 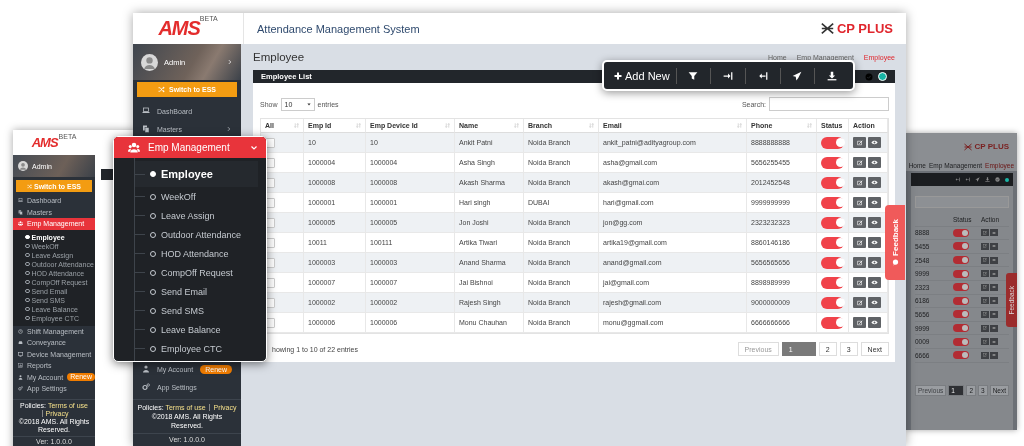 I want to click on submenu-item: CompOff Request, so click(x=200, y=272).